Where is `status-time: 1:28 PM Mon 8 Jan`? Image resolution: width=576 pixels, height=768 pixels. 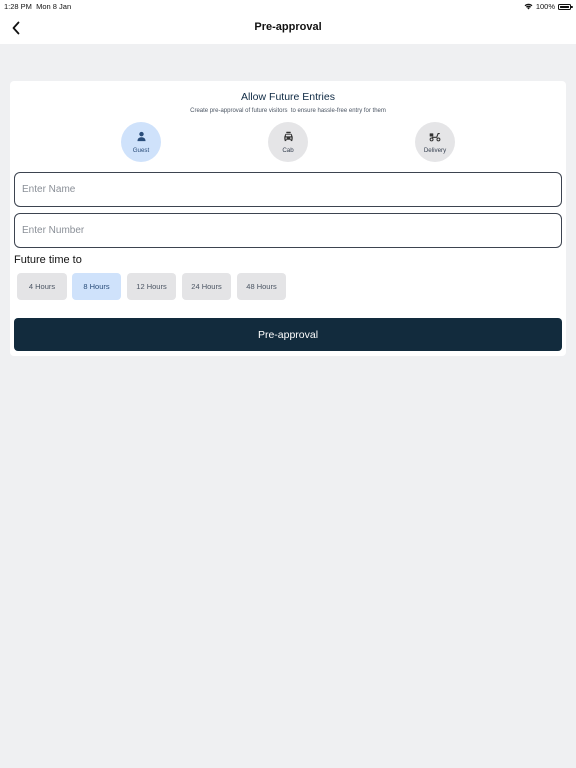 status-time: 1:28 PM Mon 8 Jan is located at coordinates (37, 6).